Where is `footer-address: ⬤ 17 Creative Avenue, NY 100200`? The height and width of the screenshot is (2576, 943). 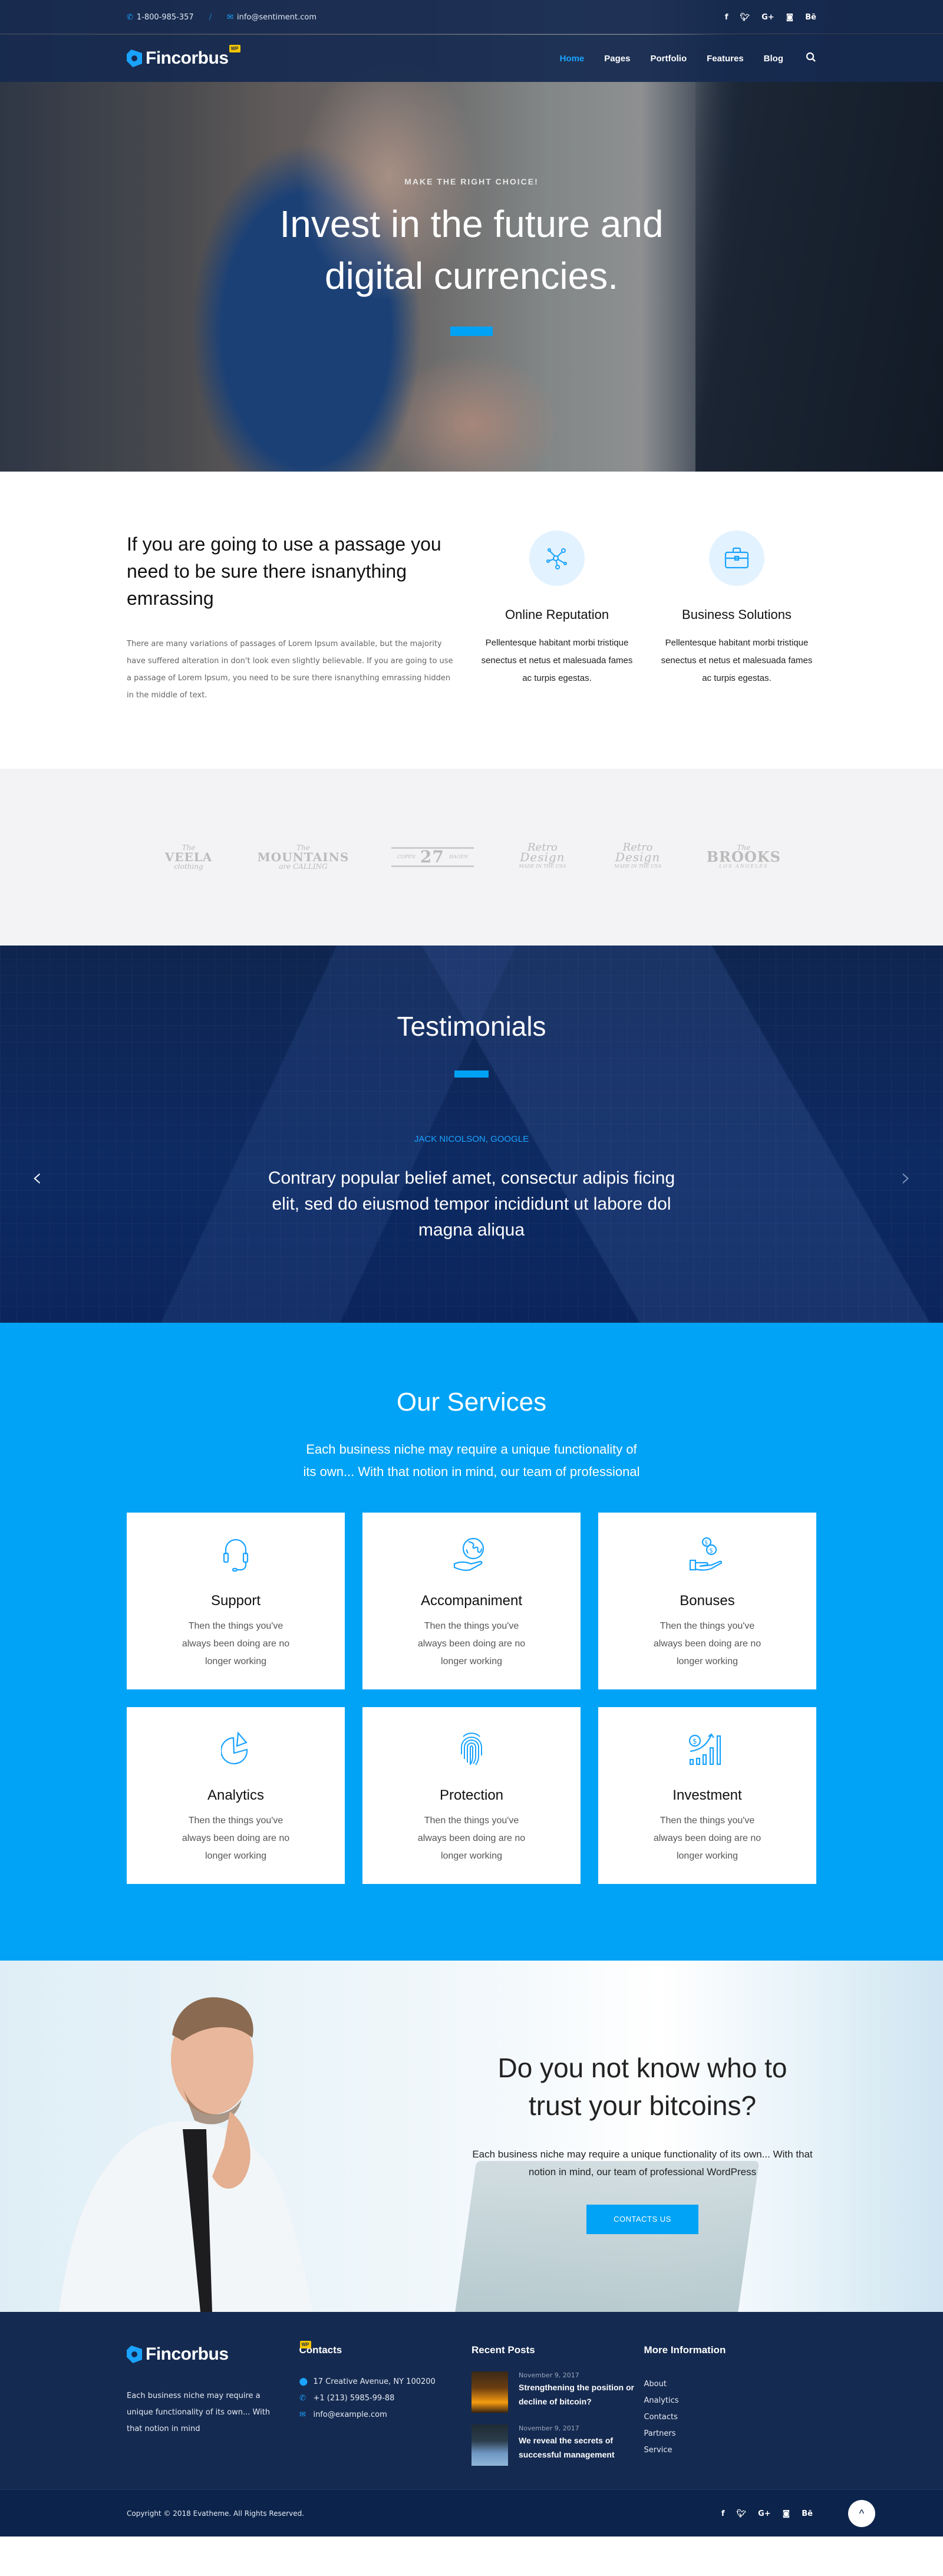 footer-address: ⬤ 17 Creative Avenue, NY 100200 is located at coordinates (385, 2382).